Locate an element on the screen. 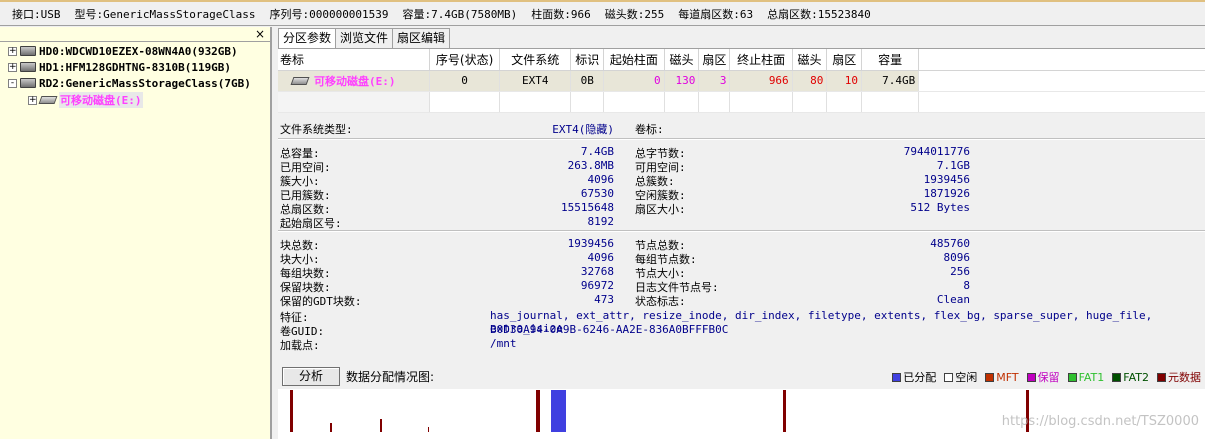  ext-stat-value: 8096 is located at coordinates (957, 257).